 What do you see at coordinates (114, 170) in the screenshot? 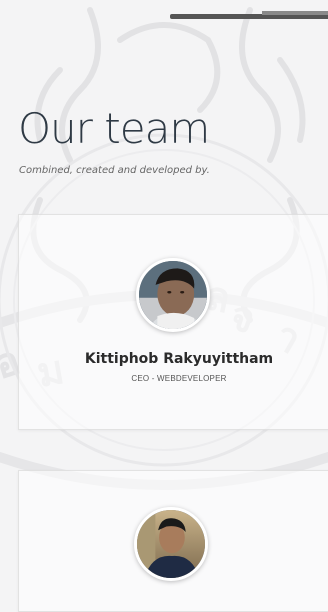
I see `page-subtitle: Combined, created and developed by.` at bounding box center [114, 170].